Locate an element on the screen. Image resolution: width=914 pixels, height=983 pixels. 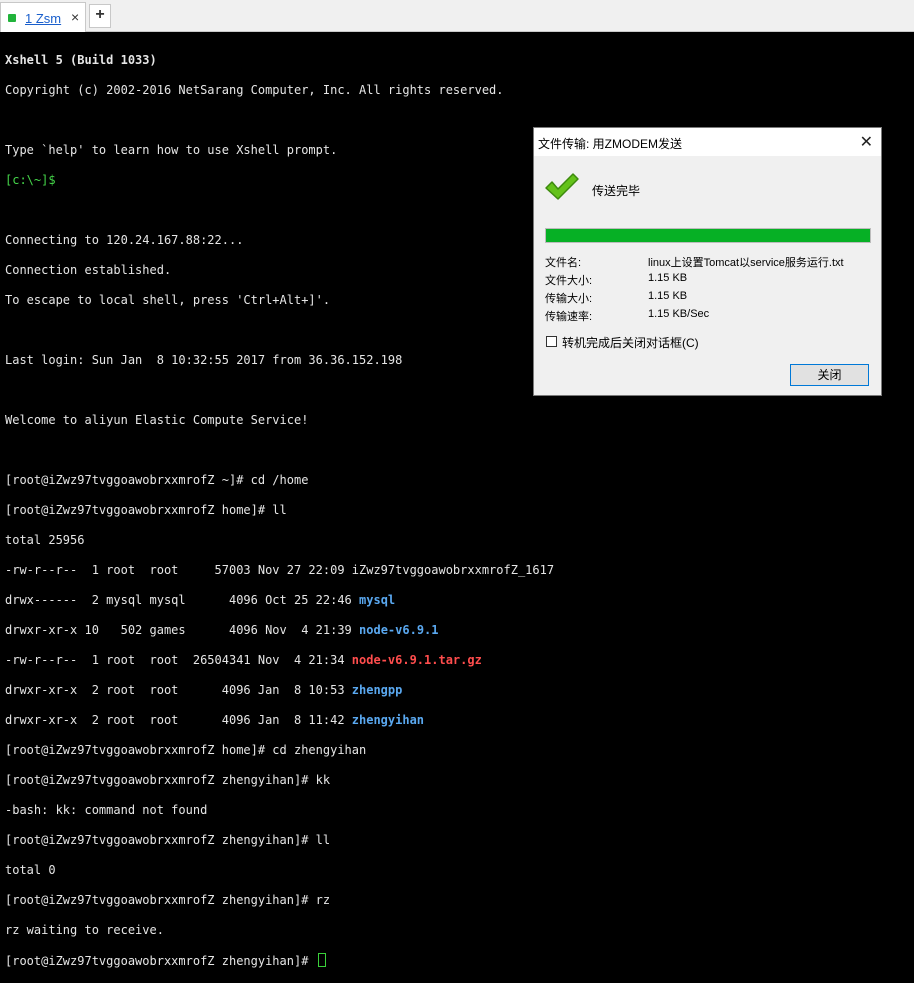
checkmark-icon is located at coordinates (562, 186).